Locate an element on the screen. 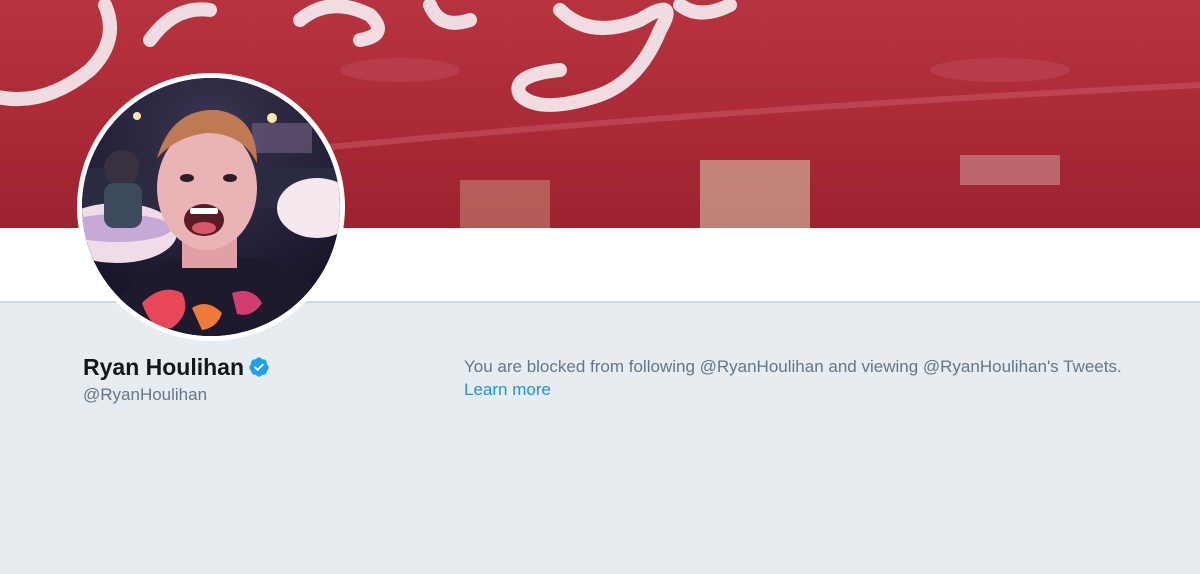  learn-more-link: Learn more is located at coordinates (507, 389).